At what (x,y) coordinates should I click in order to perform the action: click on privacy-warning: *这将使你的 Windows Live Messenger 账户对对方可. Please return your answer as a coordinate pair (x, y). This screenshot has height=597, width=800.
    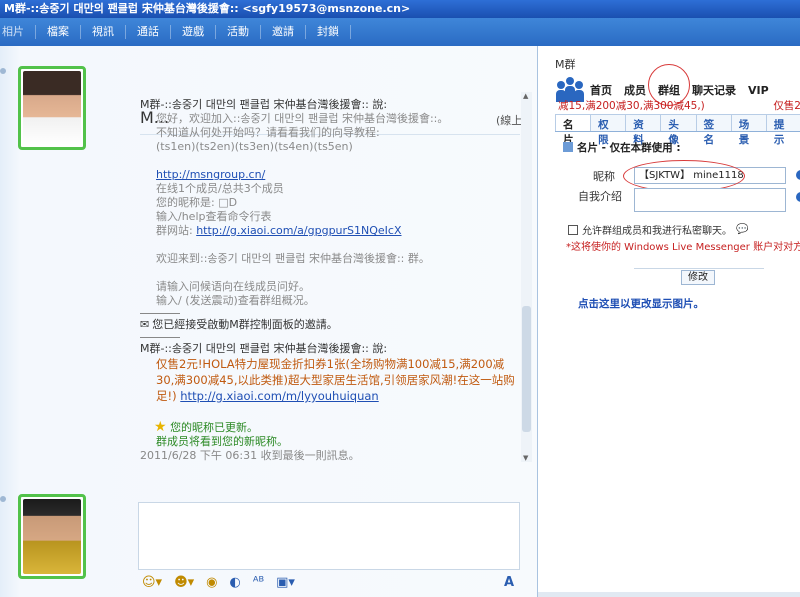
    Looking at the image, I should click on (683, 247).